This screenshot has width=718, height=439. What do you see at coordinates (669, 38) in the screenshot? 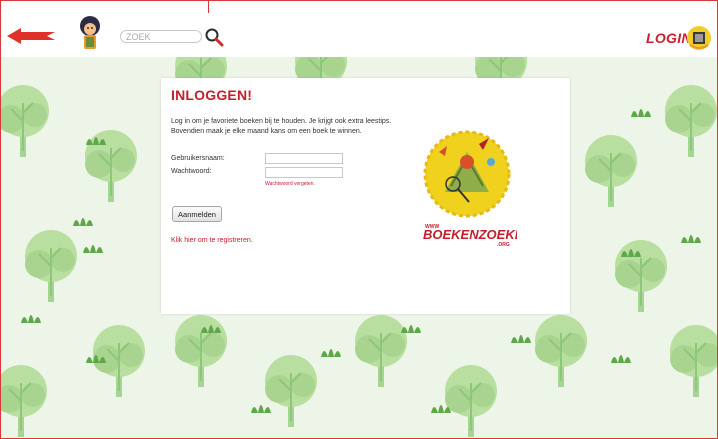
I see `login-link: LOGIN` at bounding box center [669, 38].